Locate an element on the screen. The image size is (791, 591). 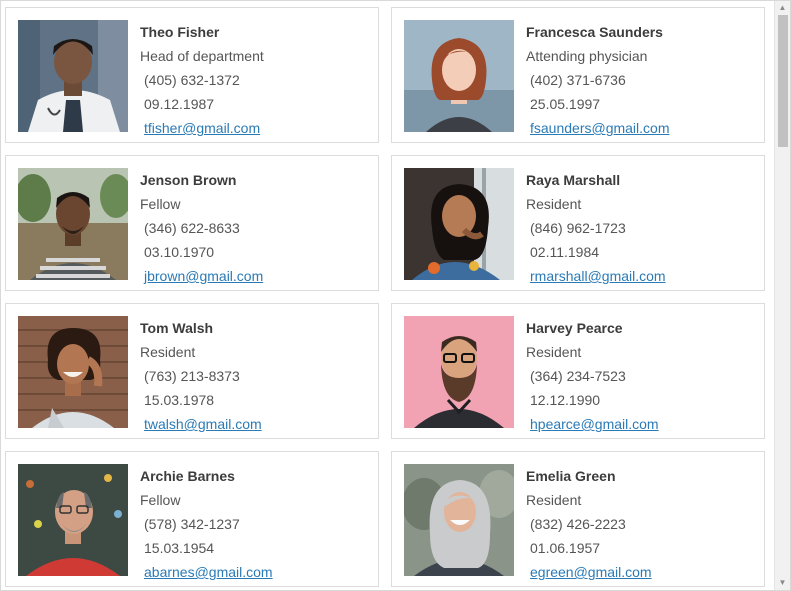
contact-birthdate: 25.05.1997 is located at coordinates (565, 104).